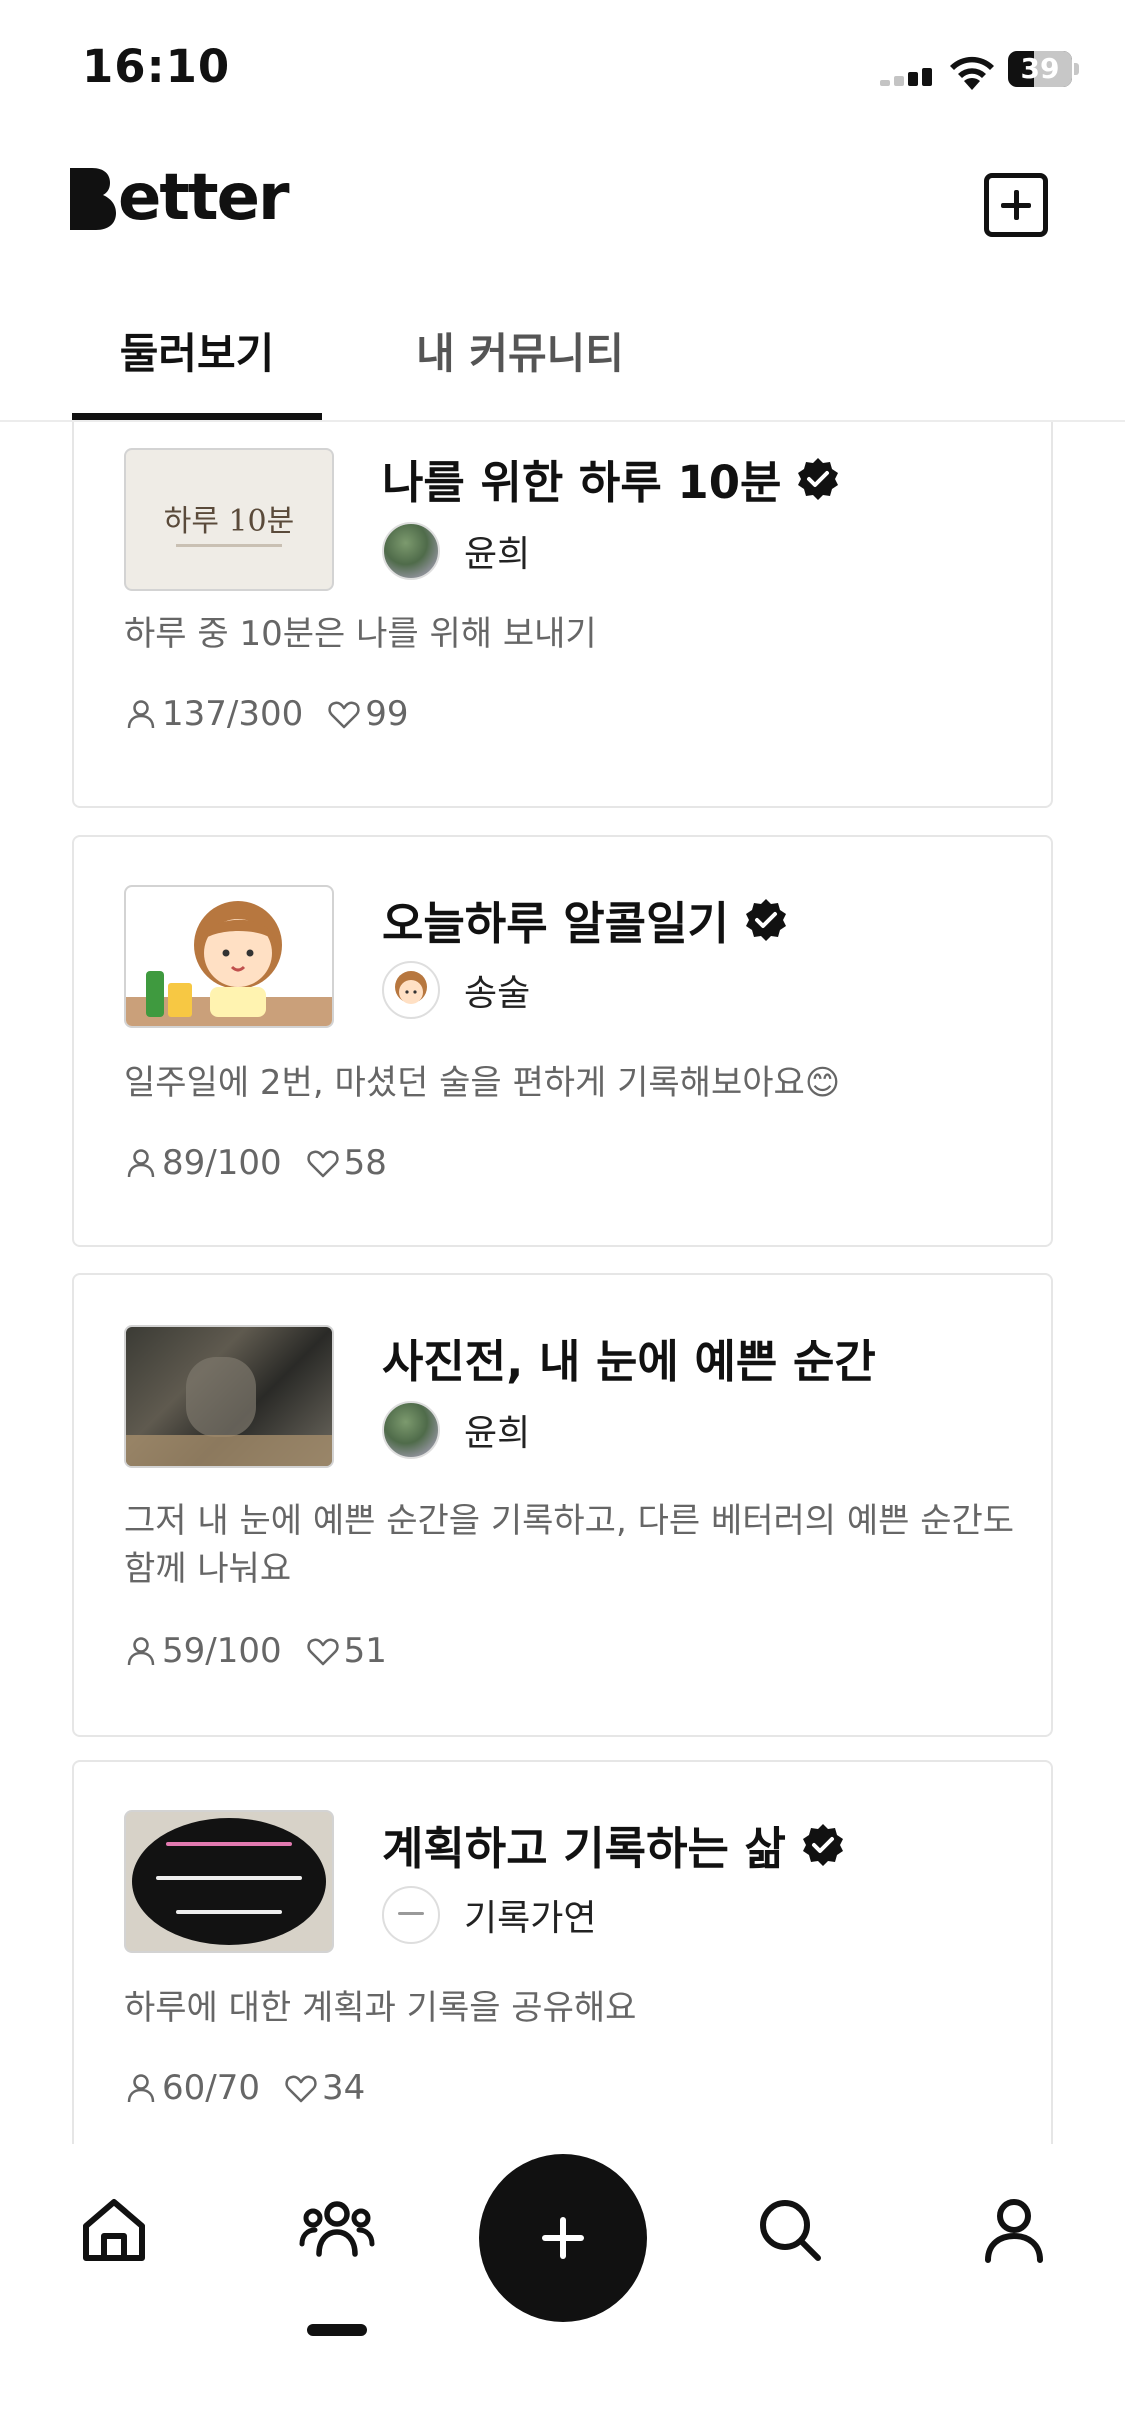 The image size is (1125, 2436). I want to click on community-thumbnail: 하루 10분, so click(229, 519).